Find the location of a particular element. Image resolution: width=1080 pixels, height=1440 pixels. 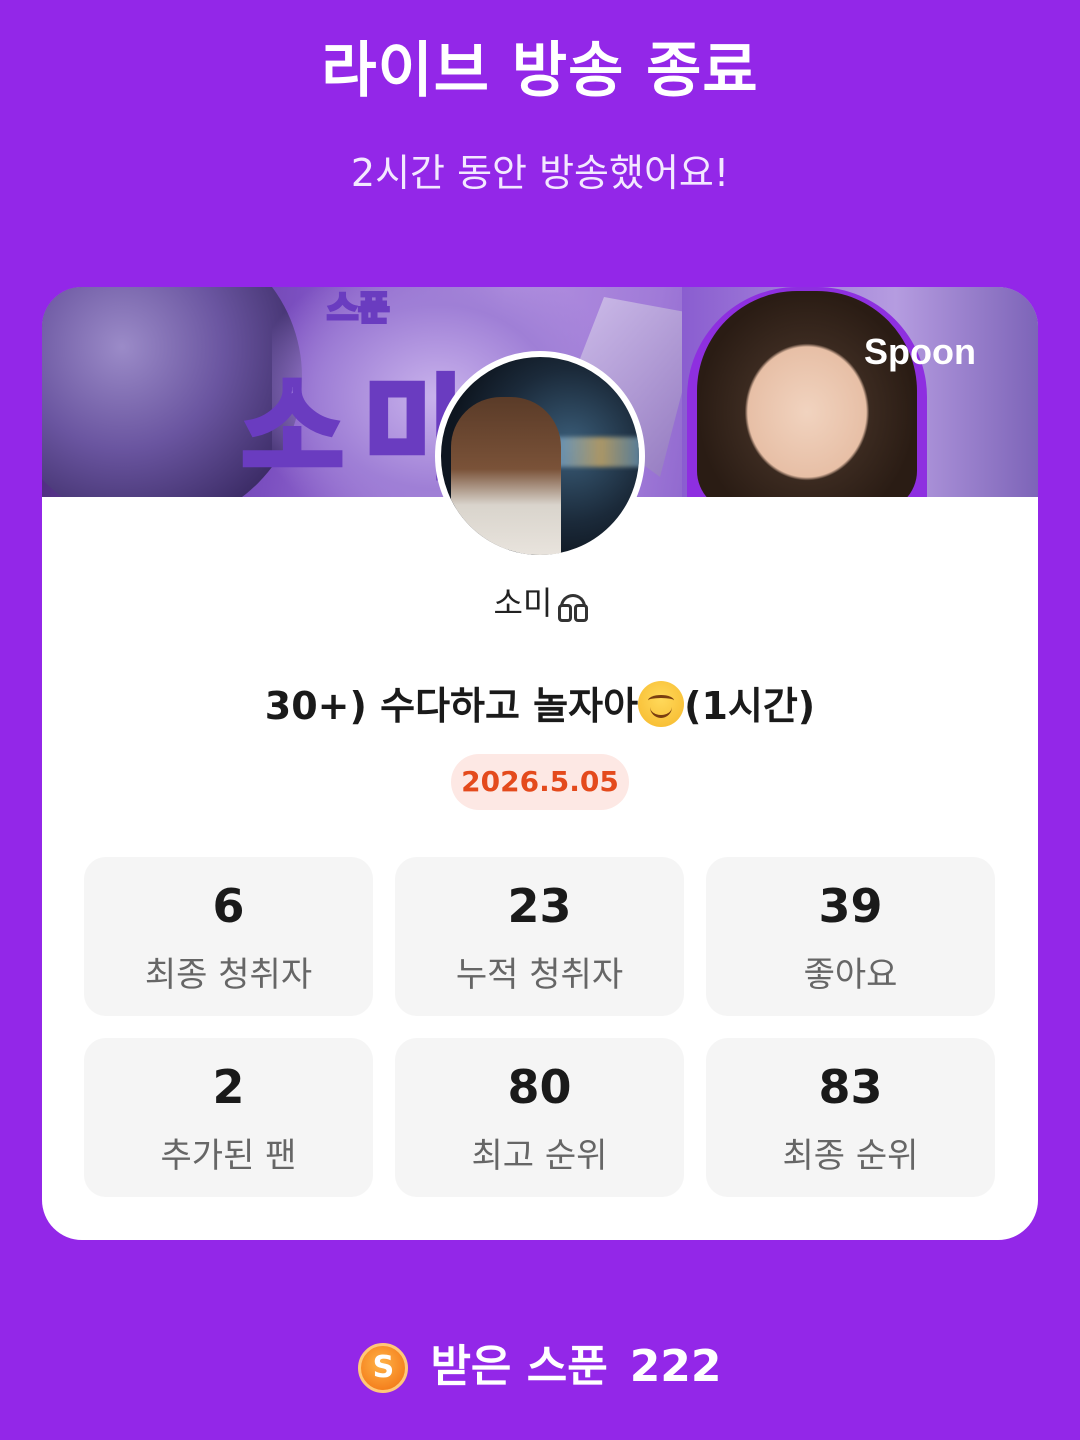

spoon-logo: Spoon is located at coordinates (920, 351).